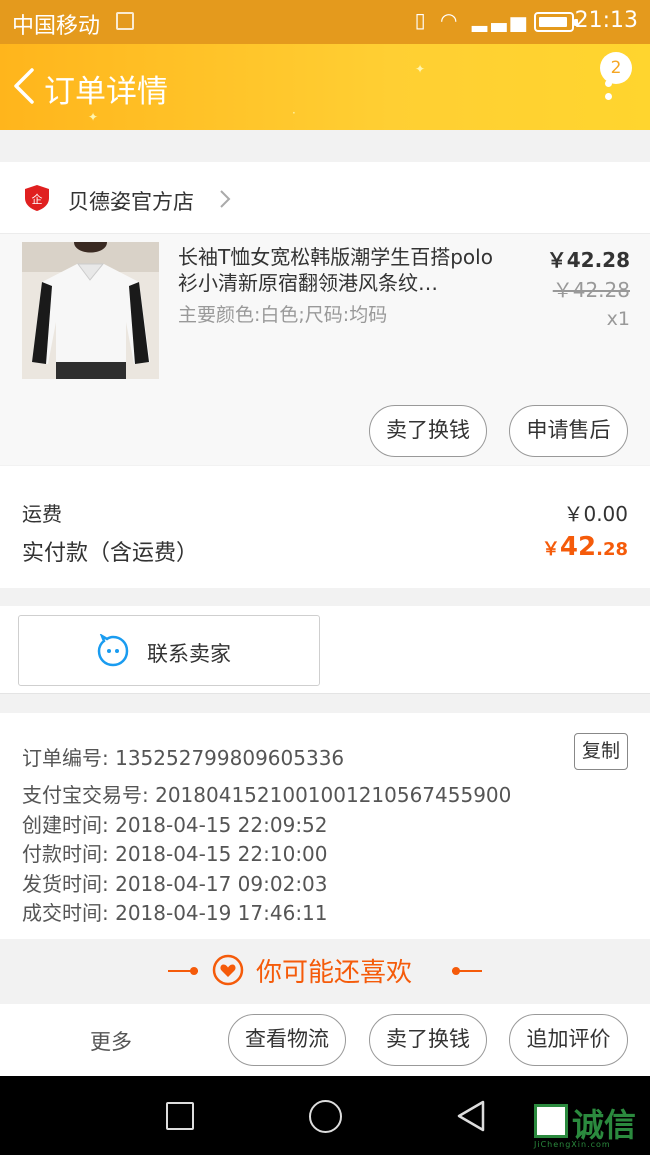 The width and height of the screenshot is (650, 1155). I want to click on shipping-label: 运费, so click(42, 514).